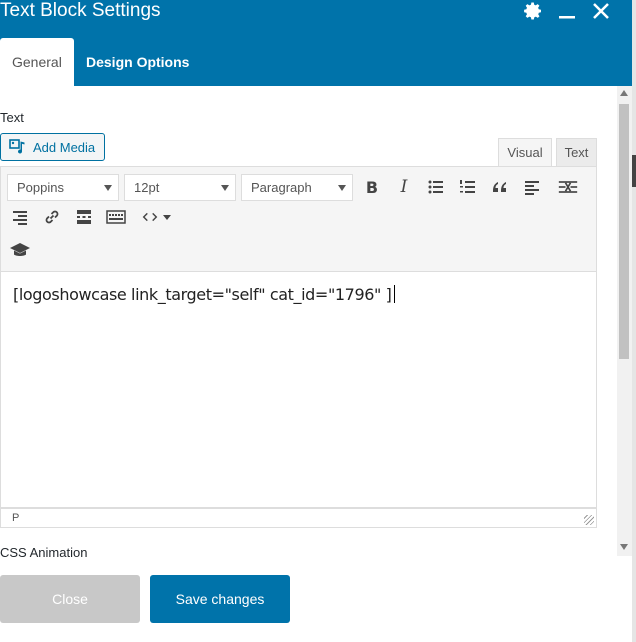  I want to click on scroll-down-icon, so click(624, 547).